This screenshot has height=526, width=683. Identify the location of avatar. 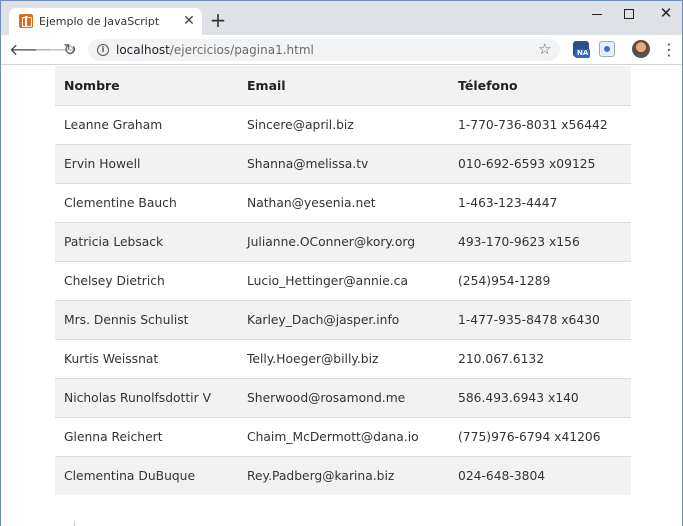
(641, 49).